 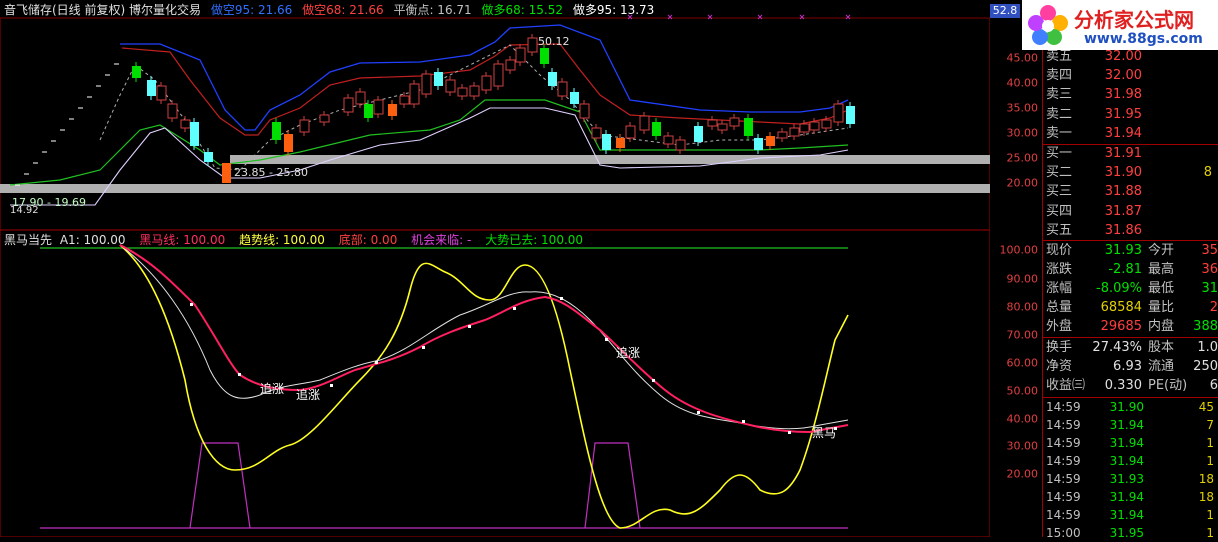 What do you see at coordinates (1059, 192) in the screenshot?
I see `bid-label: 买三` at bounding box center [1059, 192].